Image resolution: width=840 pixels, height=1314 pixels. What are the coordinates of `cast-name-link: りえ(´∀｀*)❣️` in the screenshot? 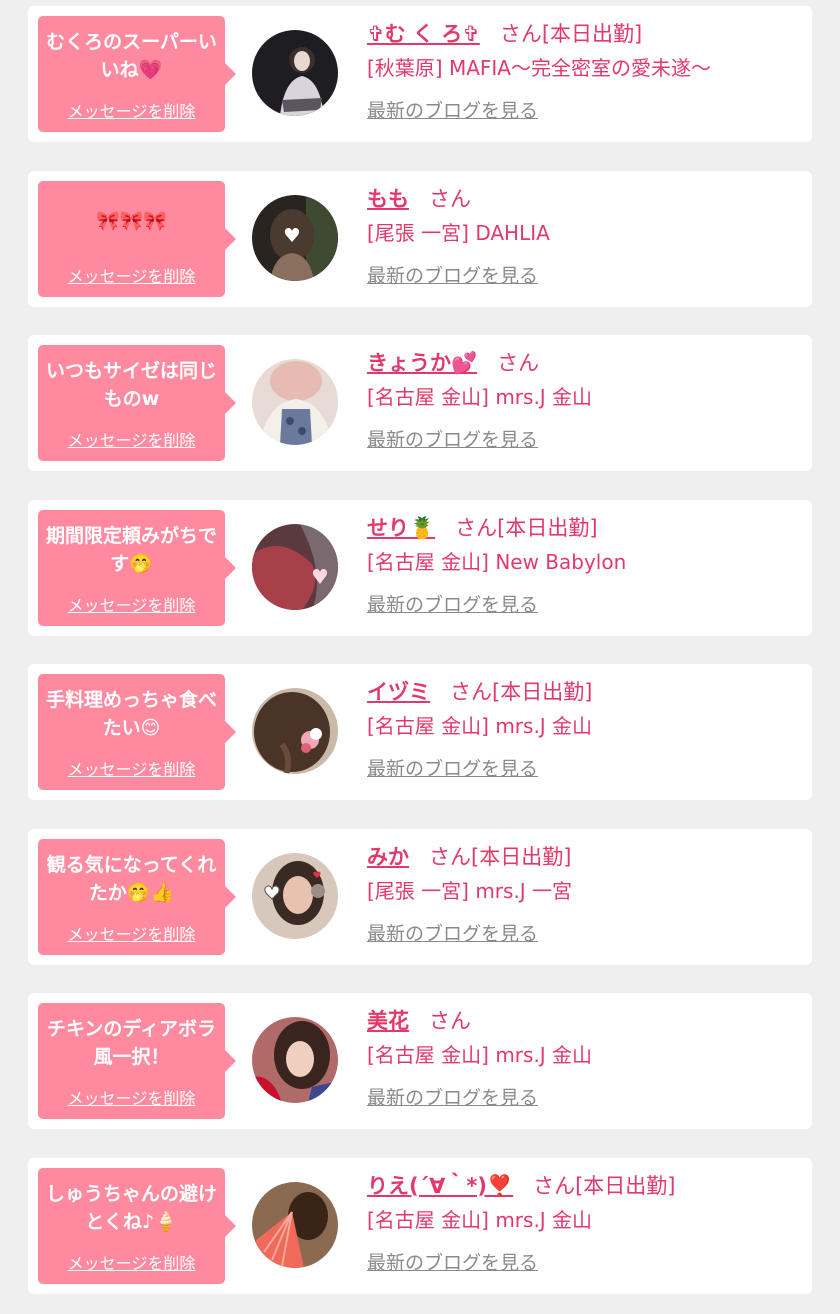 It's located at (440, 1185).